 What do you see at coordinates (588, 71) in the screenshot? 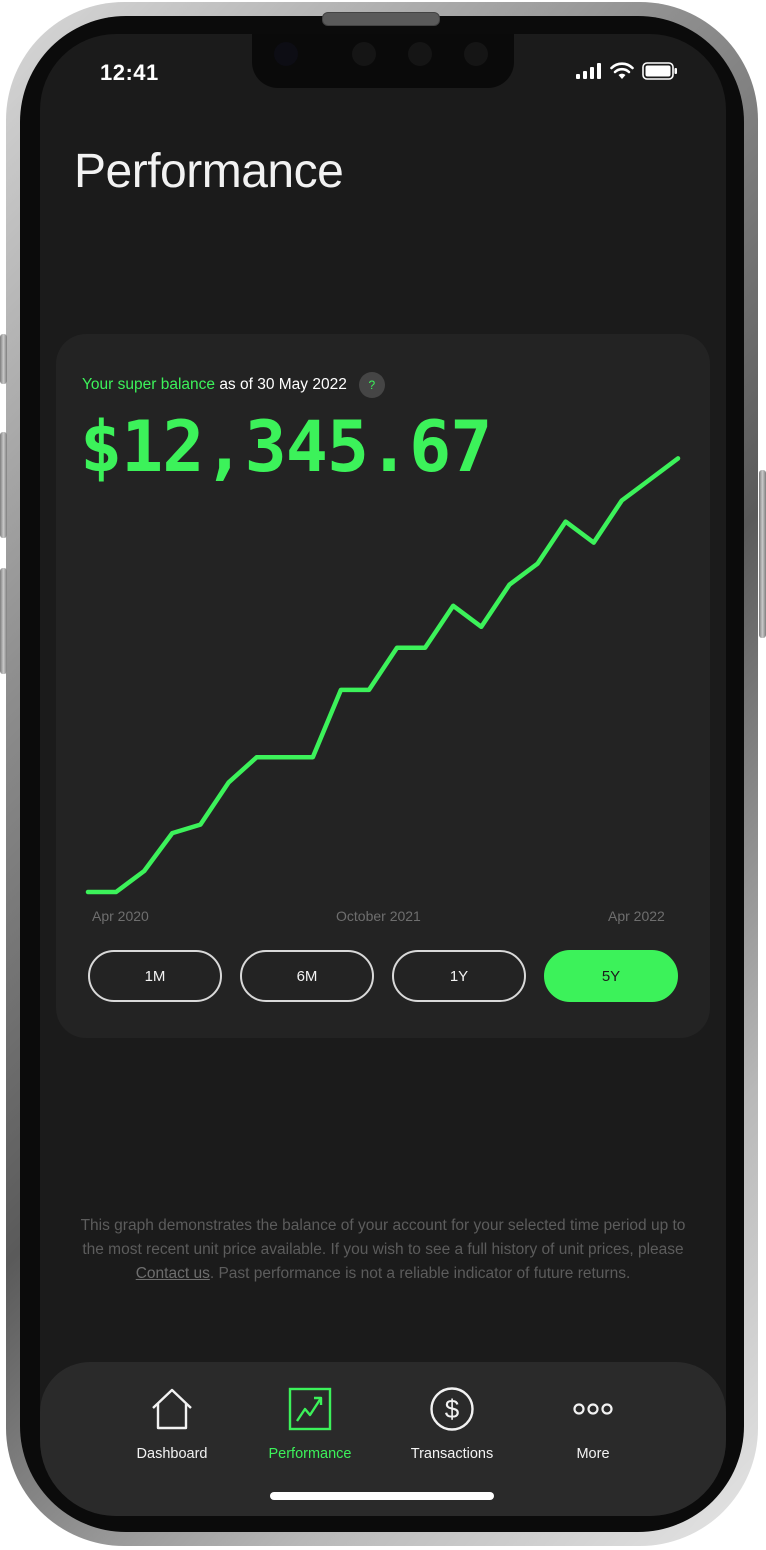
I see `signal-icon` at bounding box center [588, 71].